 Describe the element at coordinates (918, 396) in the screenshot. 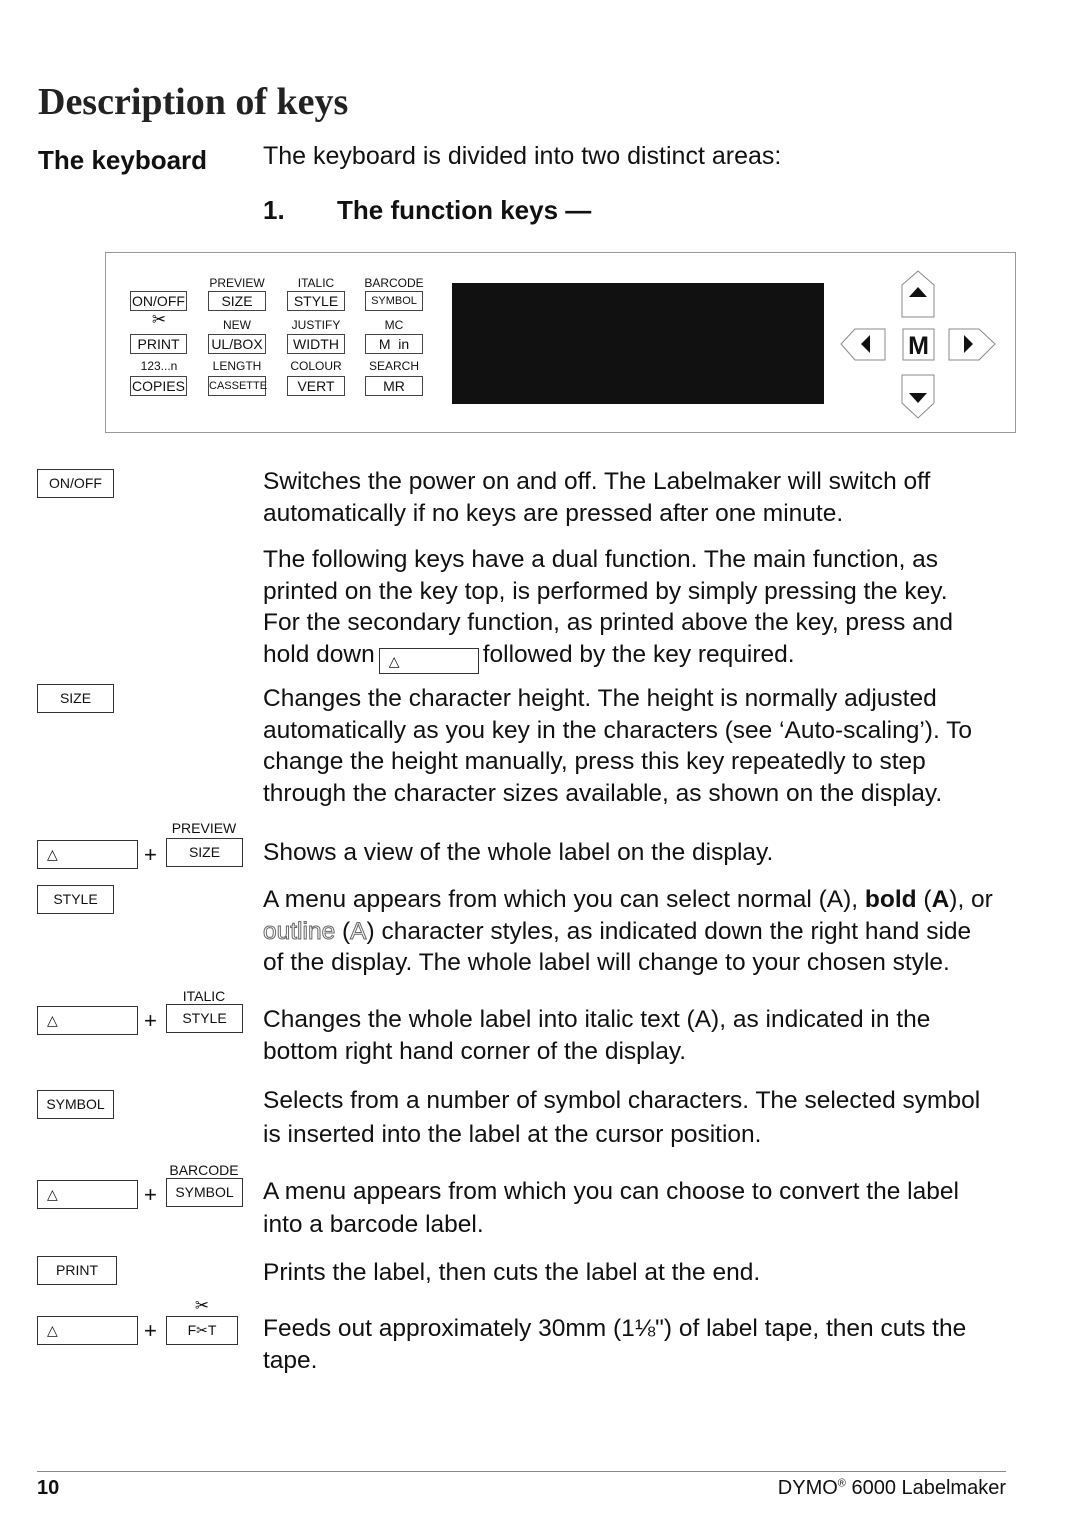

I see `down-arrow-key` at that location.